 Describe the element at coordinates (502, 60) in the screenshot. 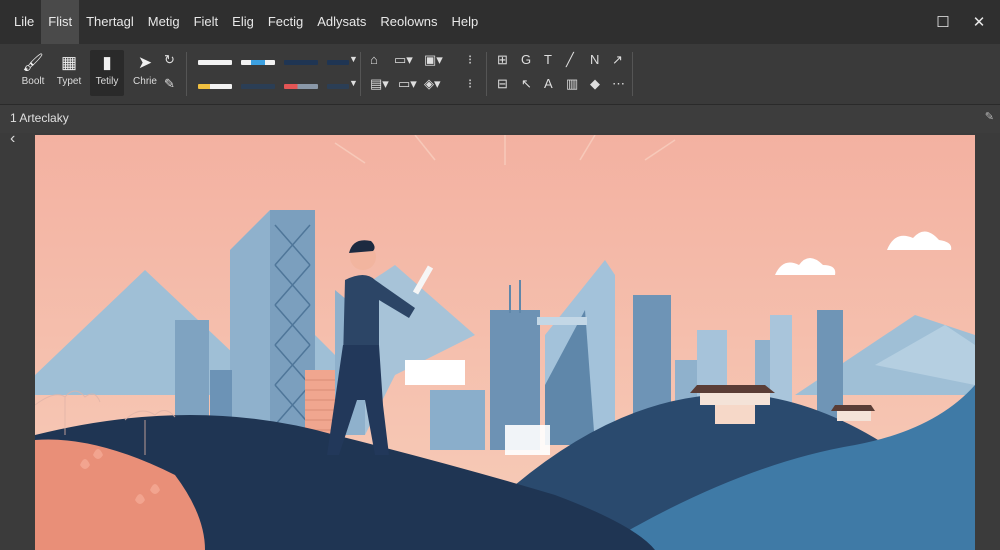

I see `grid-icon: ⊞` at that location.